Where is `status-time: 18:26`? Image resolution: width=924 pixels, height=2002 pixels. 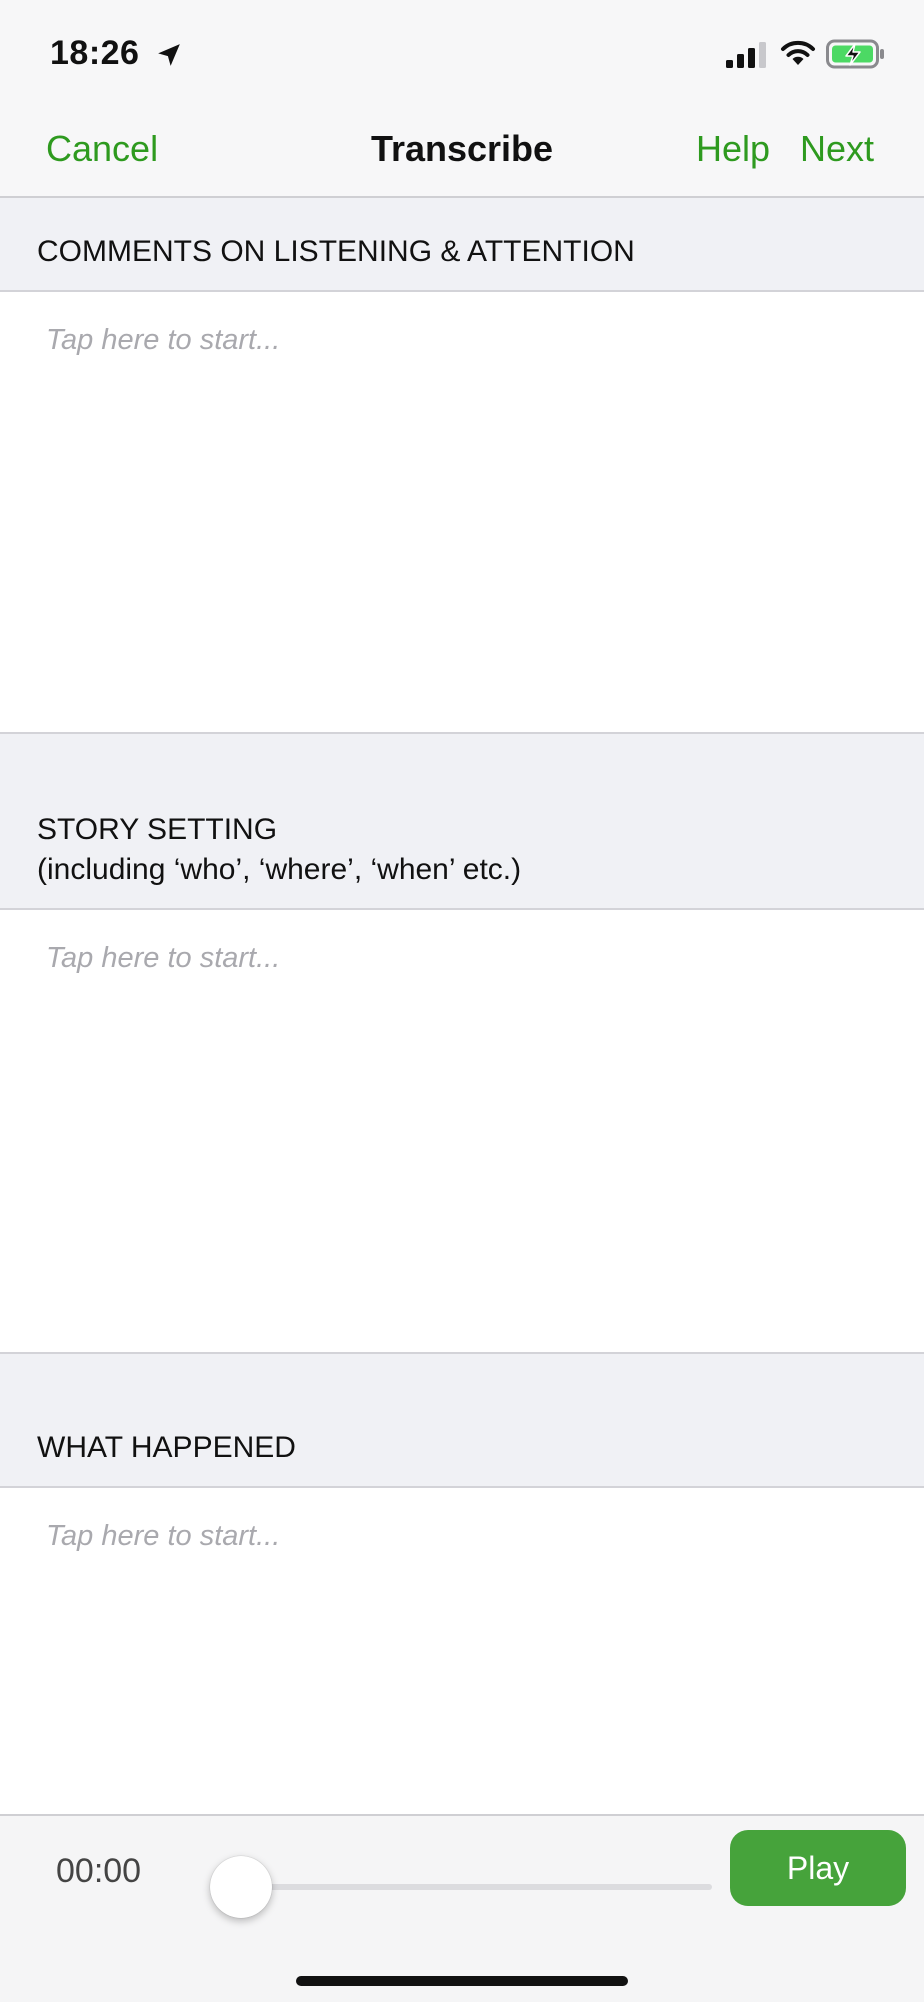
status-time: 18:26 is located at coordinates (95, 53).